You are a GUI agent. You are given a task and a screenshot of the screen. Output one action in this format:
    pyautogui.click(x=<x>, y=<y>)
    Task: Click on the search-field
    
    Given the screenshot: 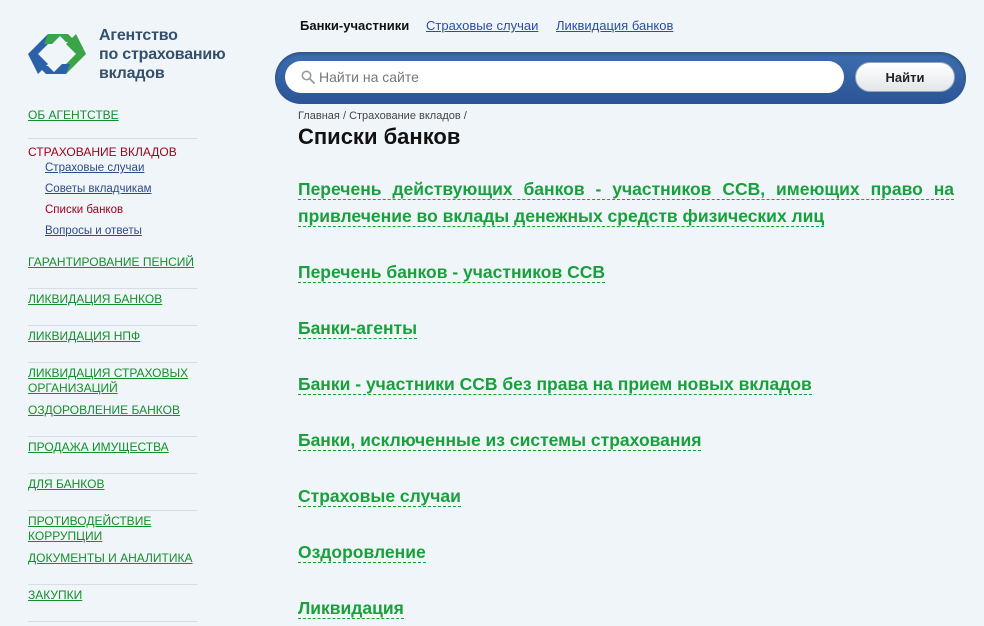 What is the action you would take?
    pyautogui.click(x=564, y=77)
    